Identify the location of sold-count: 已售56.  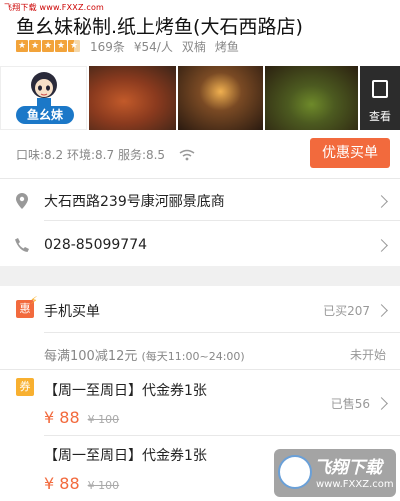
(350, 404).